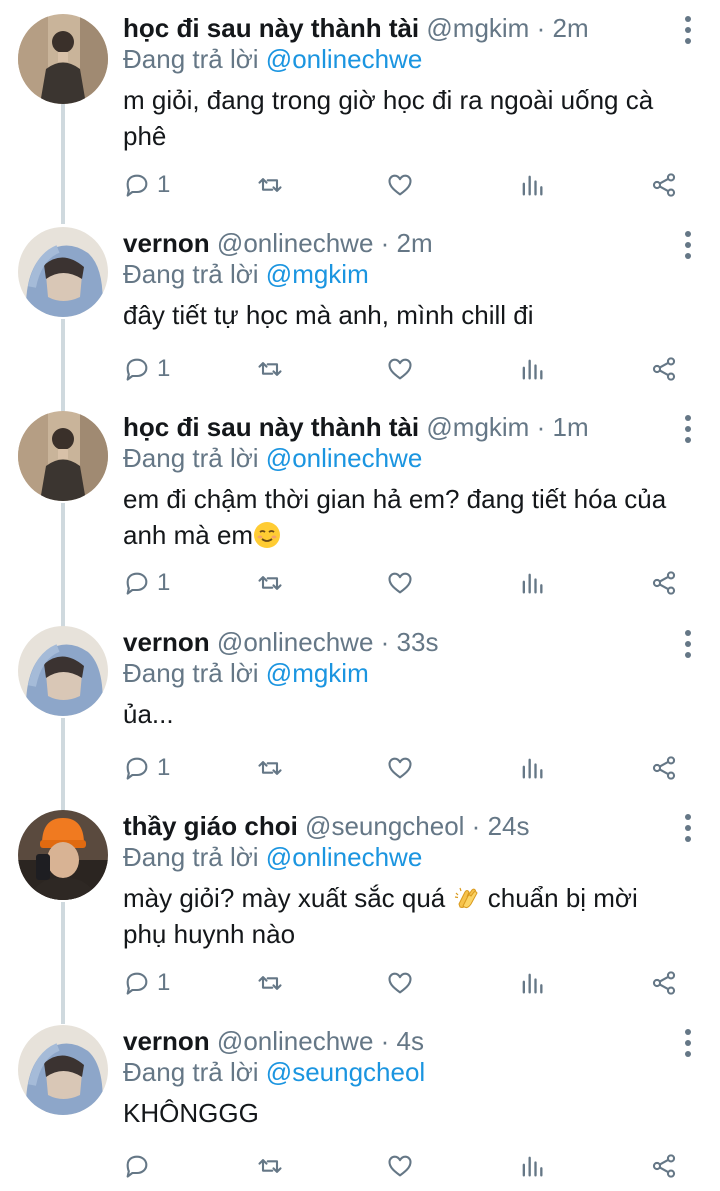 This screenshot has height=1191, width=720. Describe the element at coordinates (570, 427) in the screenshot. I see `timestamp: 1m` at that location.